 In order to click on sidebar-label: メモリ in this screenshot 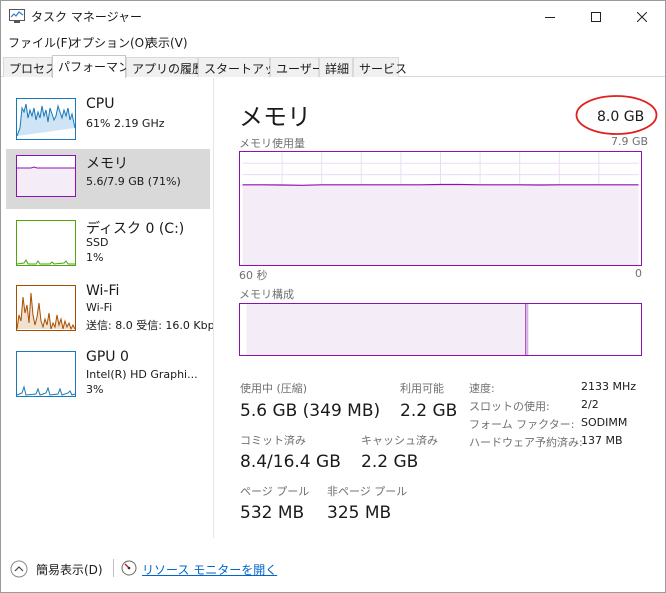, I will do `click(107, 164)`.